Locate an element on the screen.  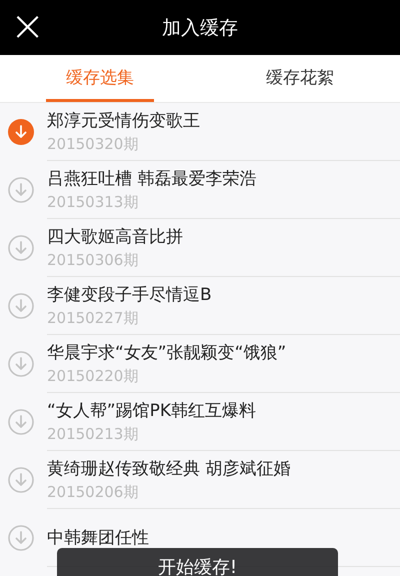
window-title: 加入缓存 is located at coordinates (200, 28).